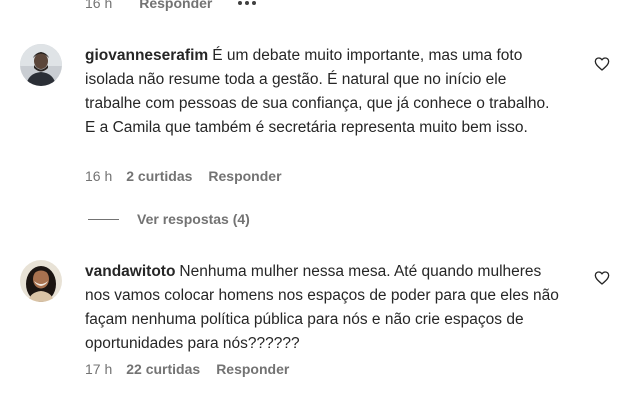 The width and height of the screenshot is (625, 403). I want to click on comment-username: giovanneserafim, so click(146, 55).